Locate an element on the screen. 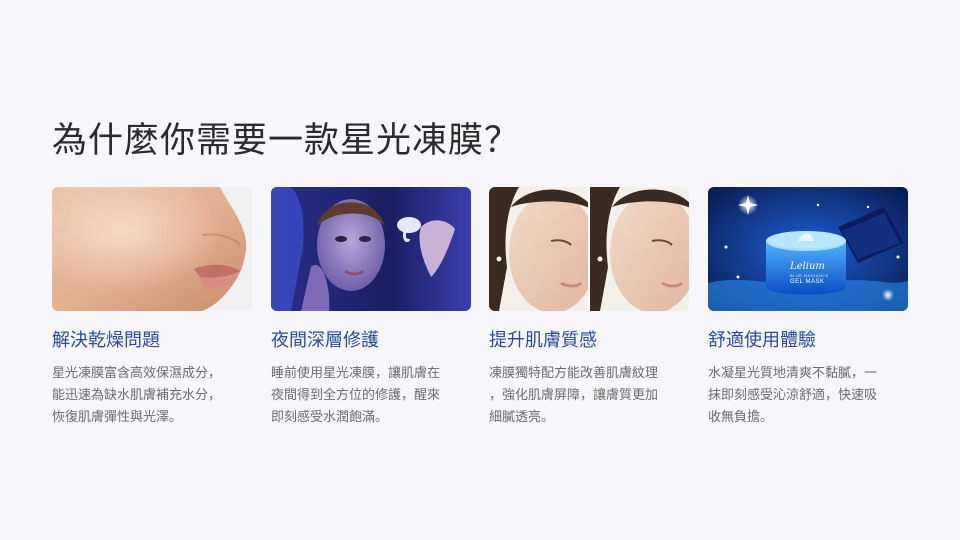  feature-card-skin-texture: 提升肌膚質感 凍膜獨特配方能改善肌膚紋理 ，強化肌膚屏障，讓膚質更加 細膩透亮。 is located at coordinates (589, 306).